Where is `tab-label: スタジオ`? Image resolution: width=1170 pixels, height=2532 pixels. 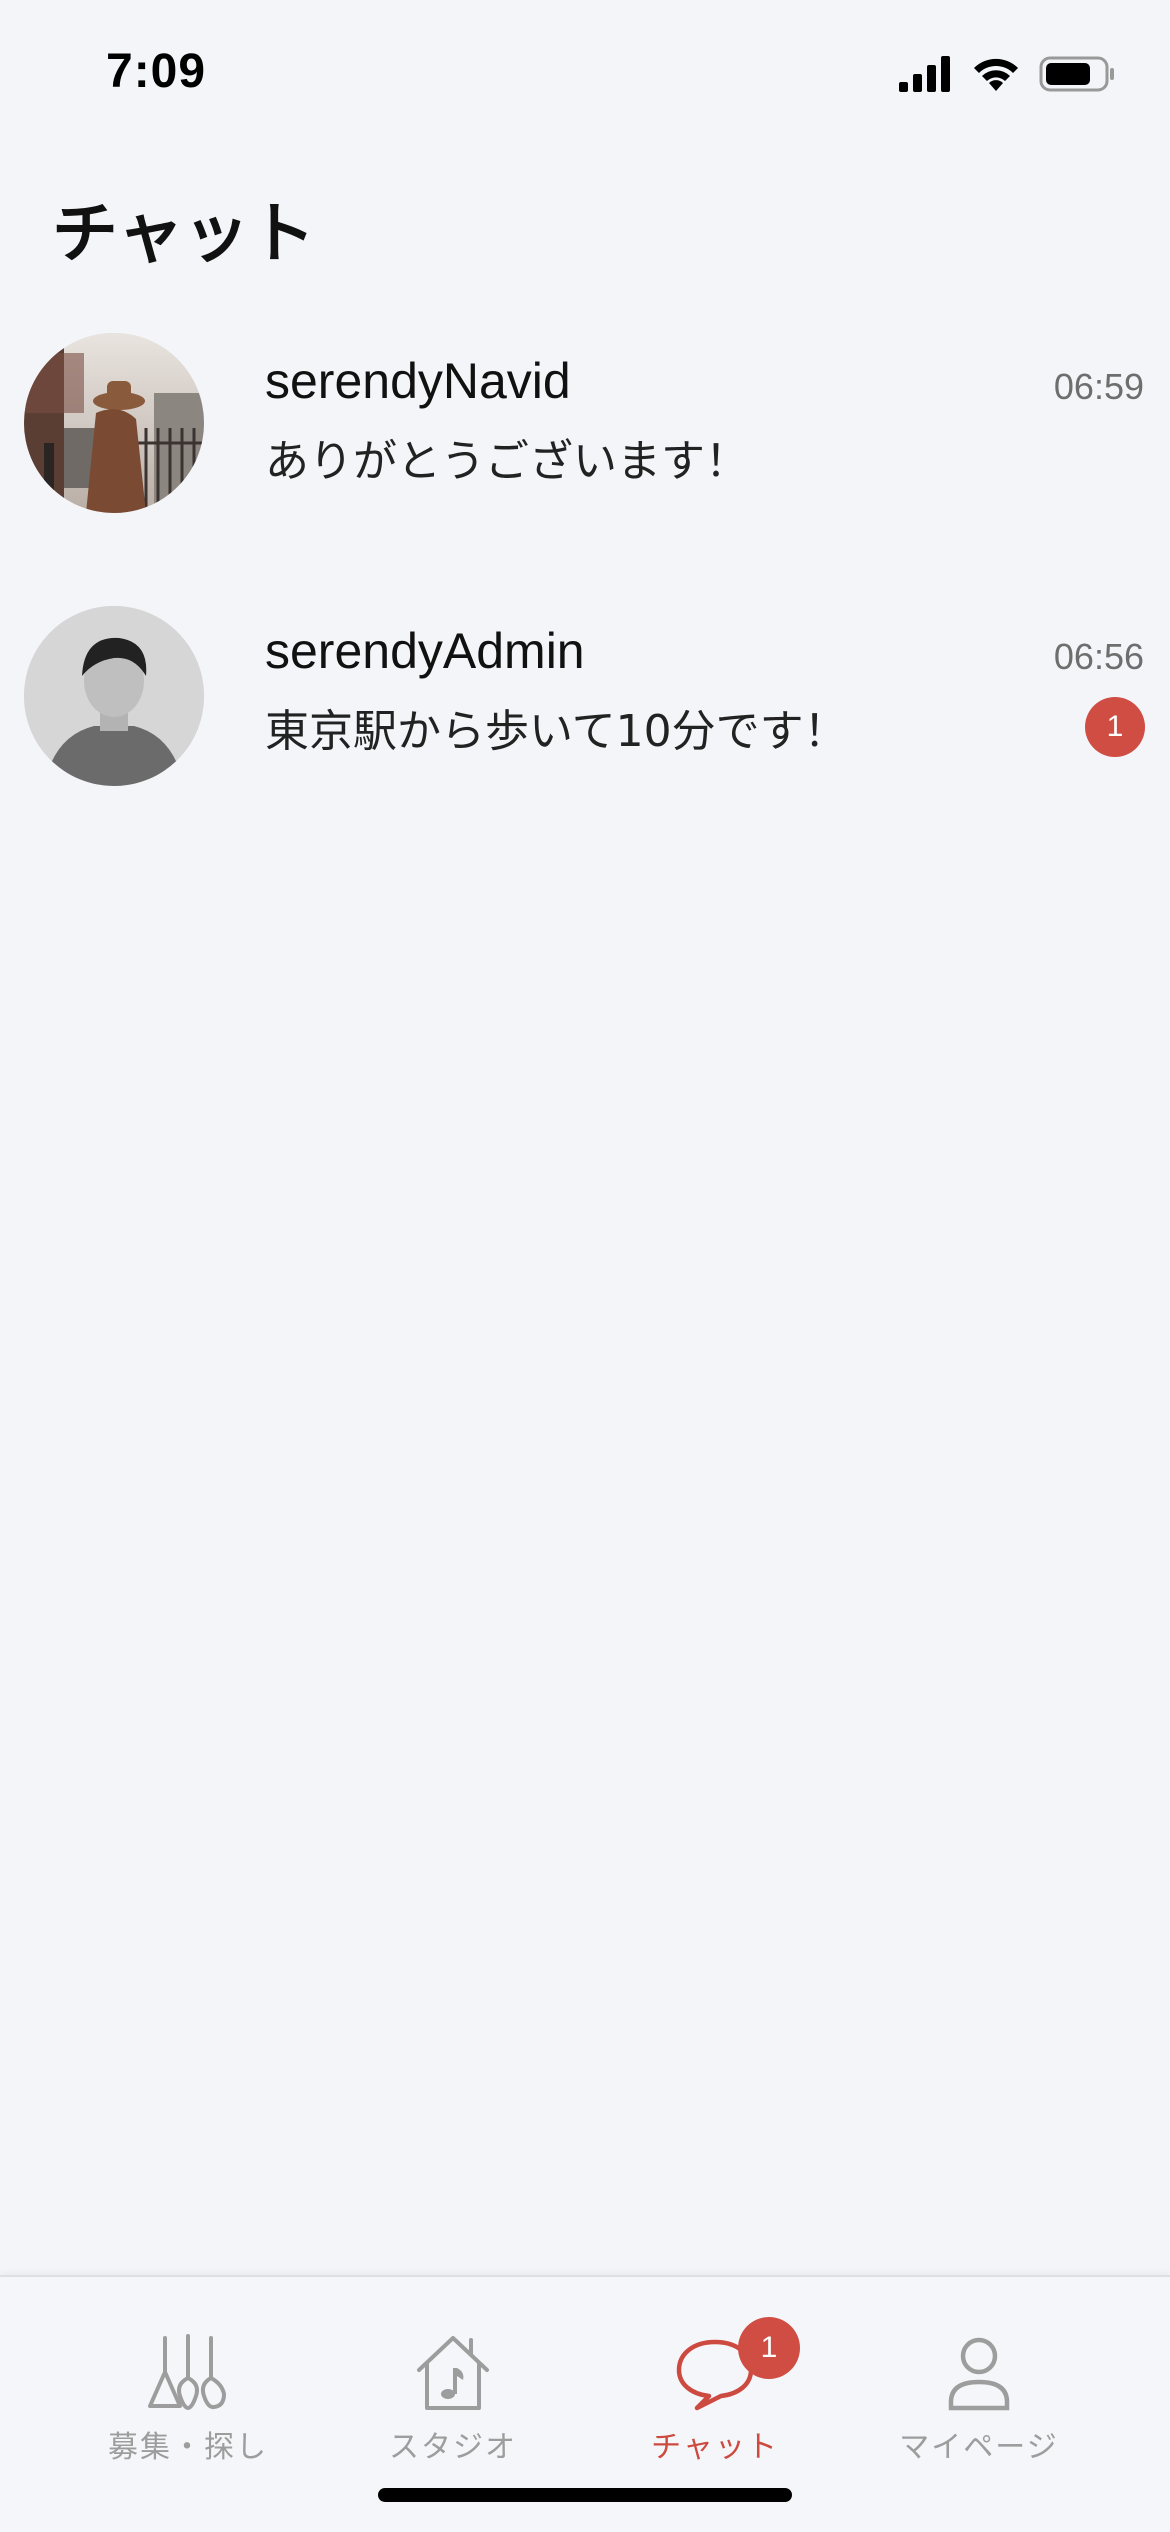
tab-label: スタジオ is located at coordinates (453, 2447).